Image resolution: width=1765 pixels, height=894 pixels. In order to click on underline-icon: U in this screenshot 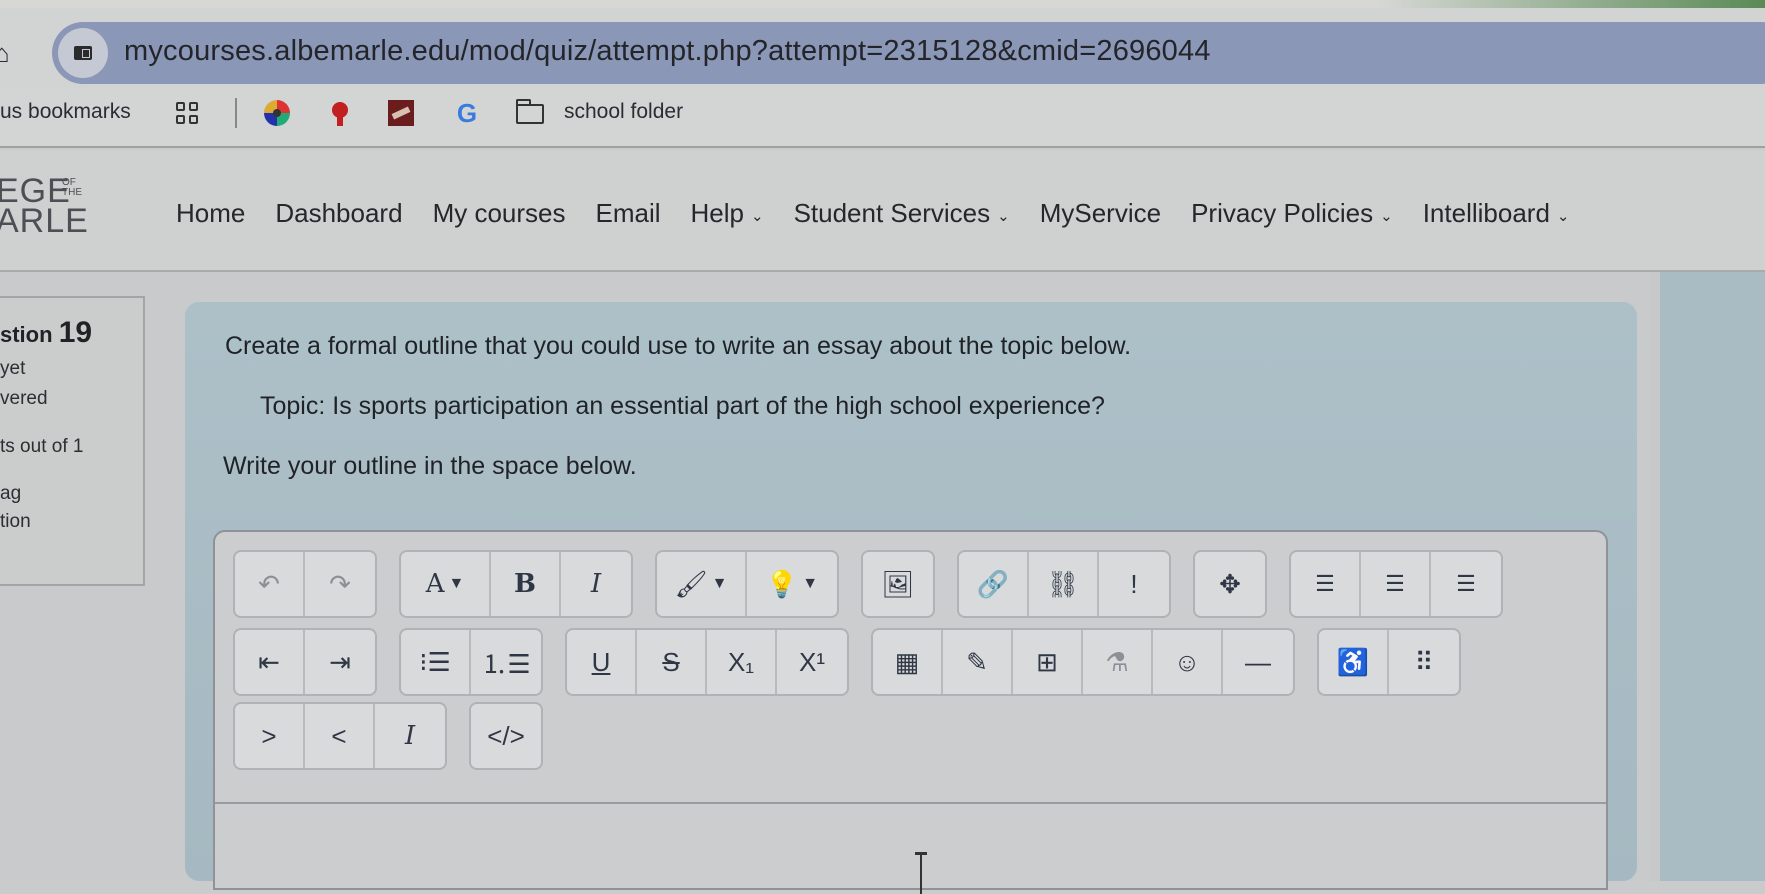, I will do `click(601, 661)`.